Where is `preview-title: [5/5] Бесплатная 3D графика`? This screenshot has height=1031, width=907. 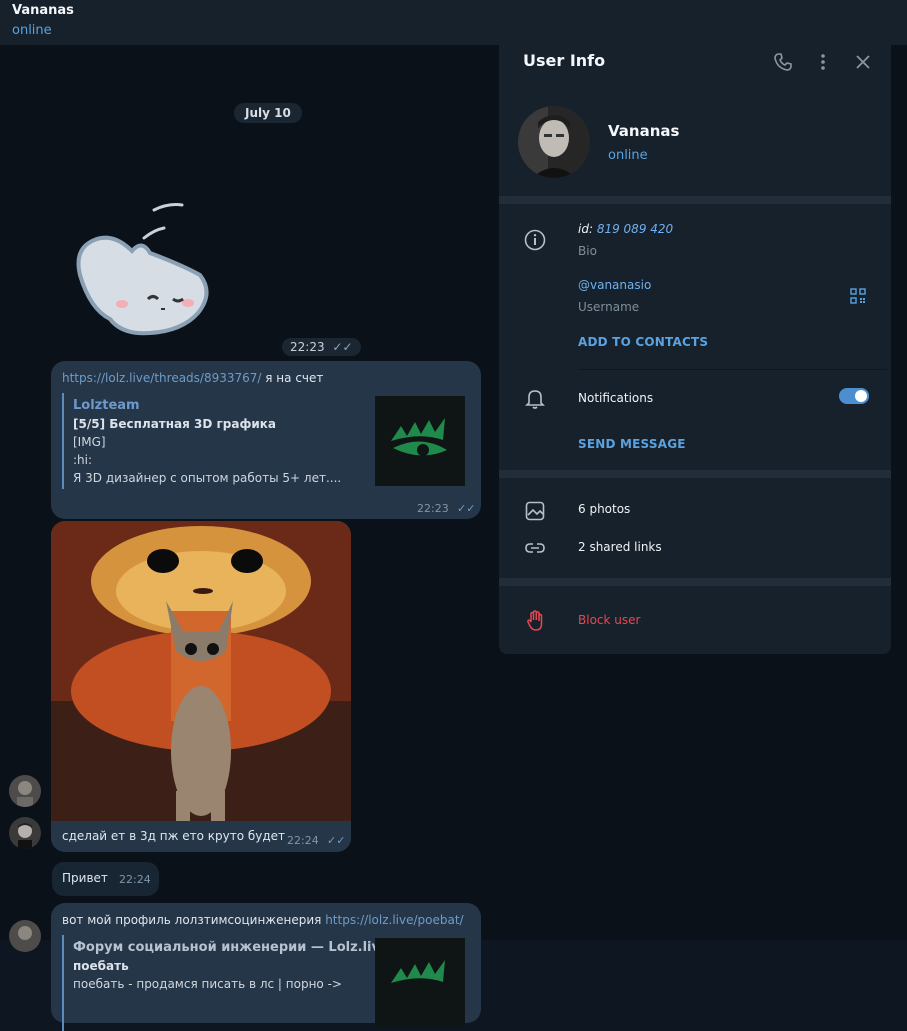 preview-title: [5/5] Бесплатная 3D графика is located at coordinates (175, 424).